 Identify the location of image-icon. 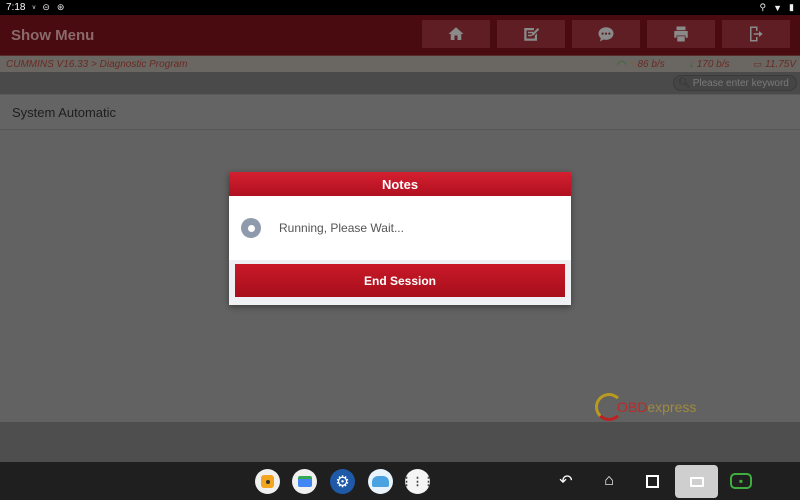
(696, 481).